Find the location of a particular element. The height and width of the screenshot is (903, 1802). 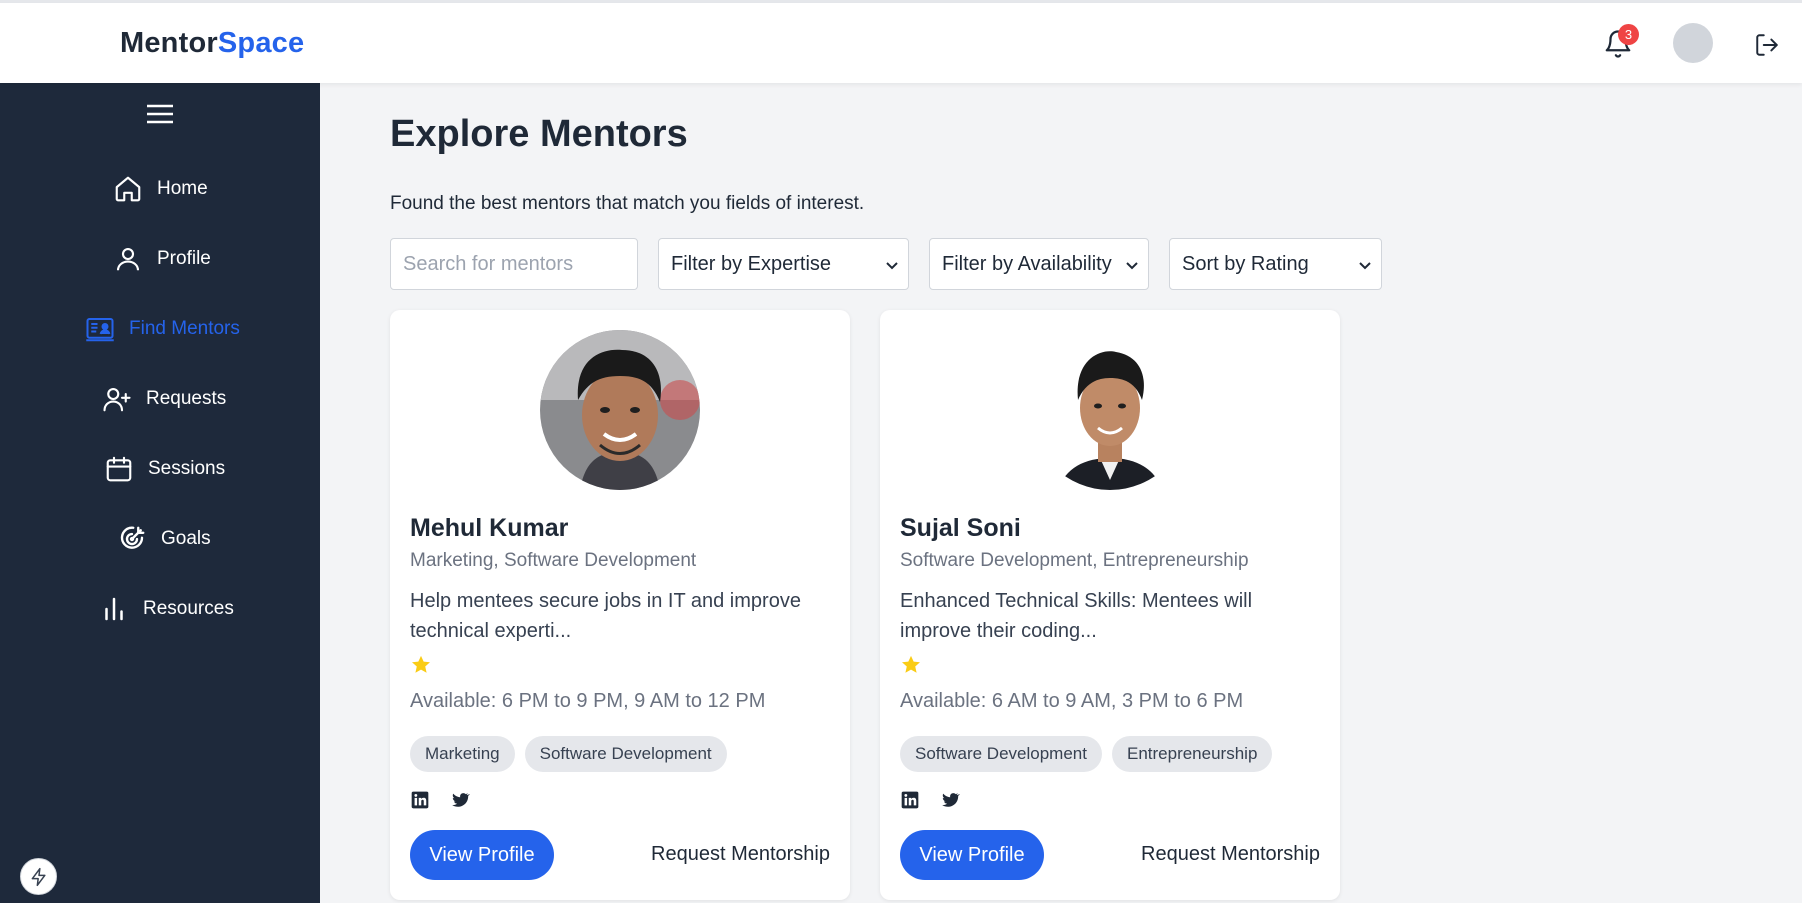

avatar is located at coordinates (1693, 43).